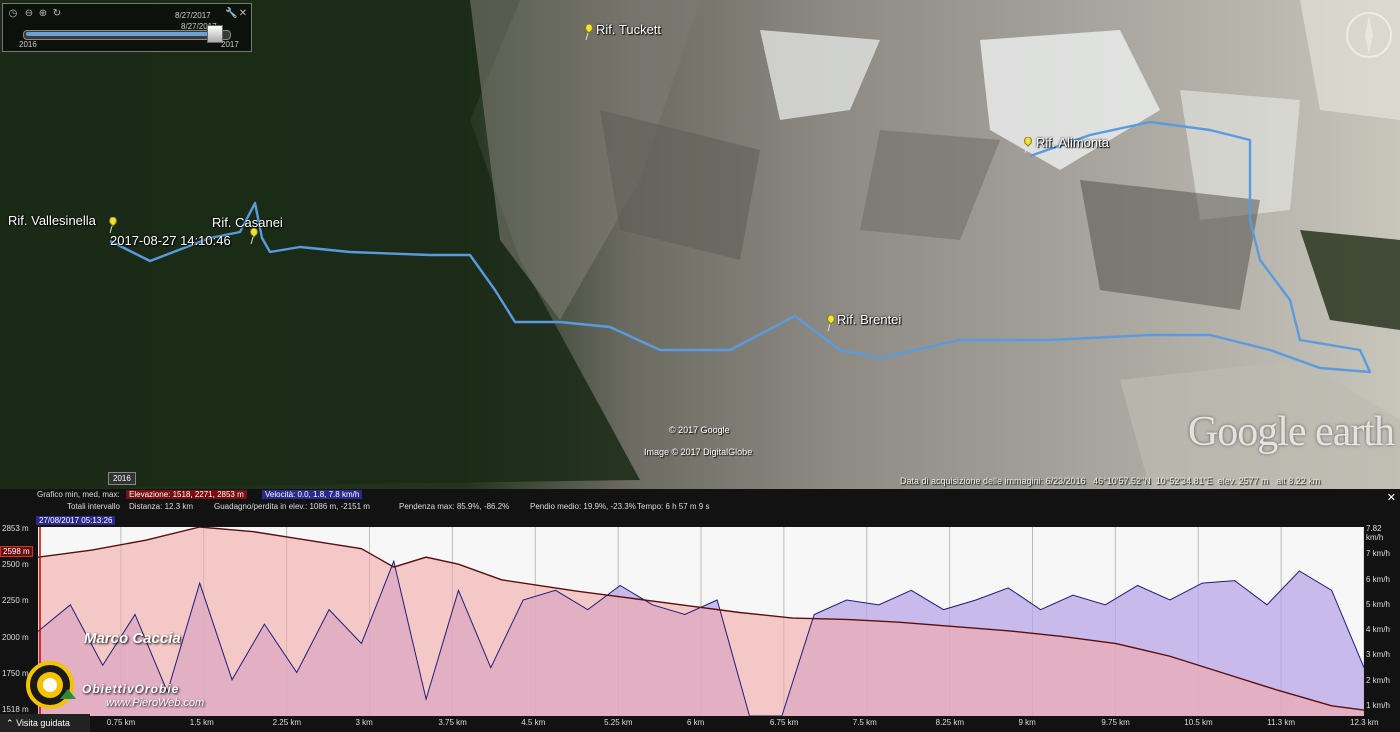  What do you see at coordinates (161, 506) in the screenshot?
I see `distance-stat: Distanza: 12.3 km` at bounding box center [161, 506].